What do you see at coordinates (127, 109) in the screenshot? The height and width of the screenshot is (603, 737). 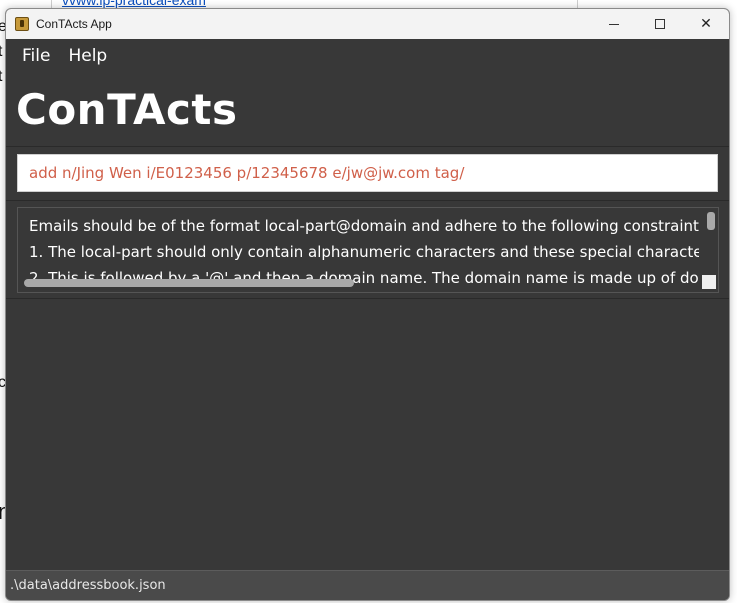 I see `app-title: ConTActs` at bounding box center [127, 109].